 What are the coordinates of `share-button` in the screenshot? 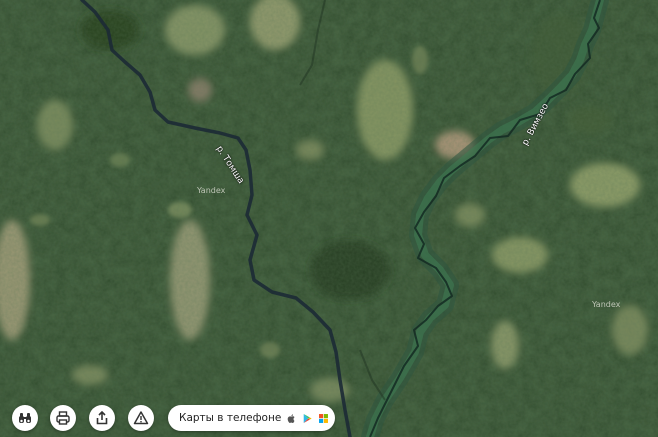 It's located at (102, 418).